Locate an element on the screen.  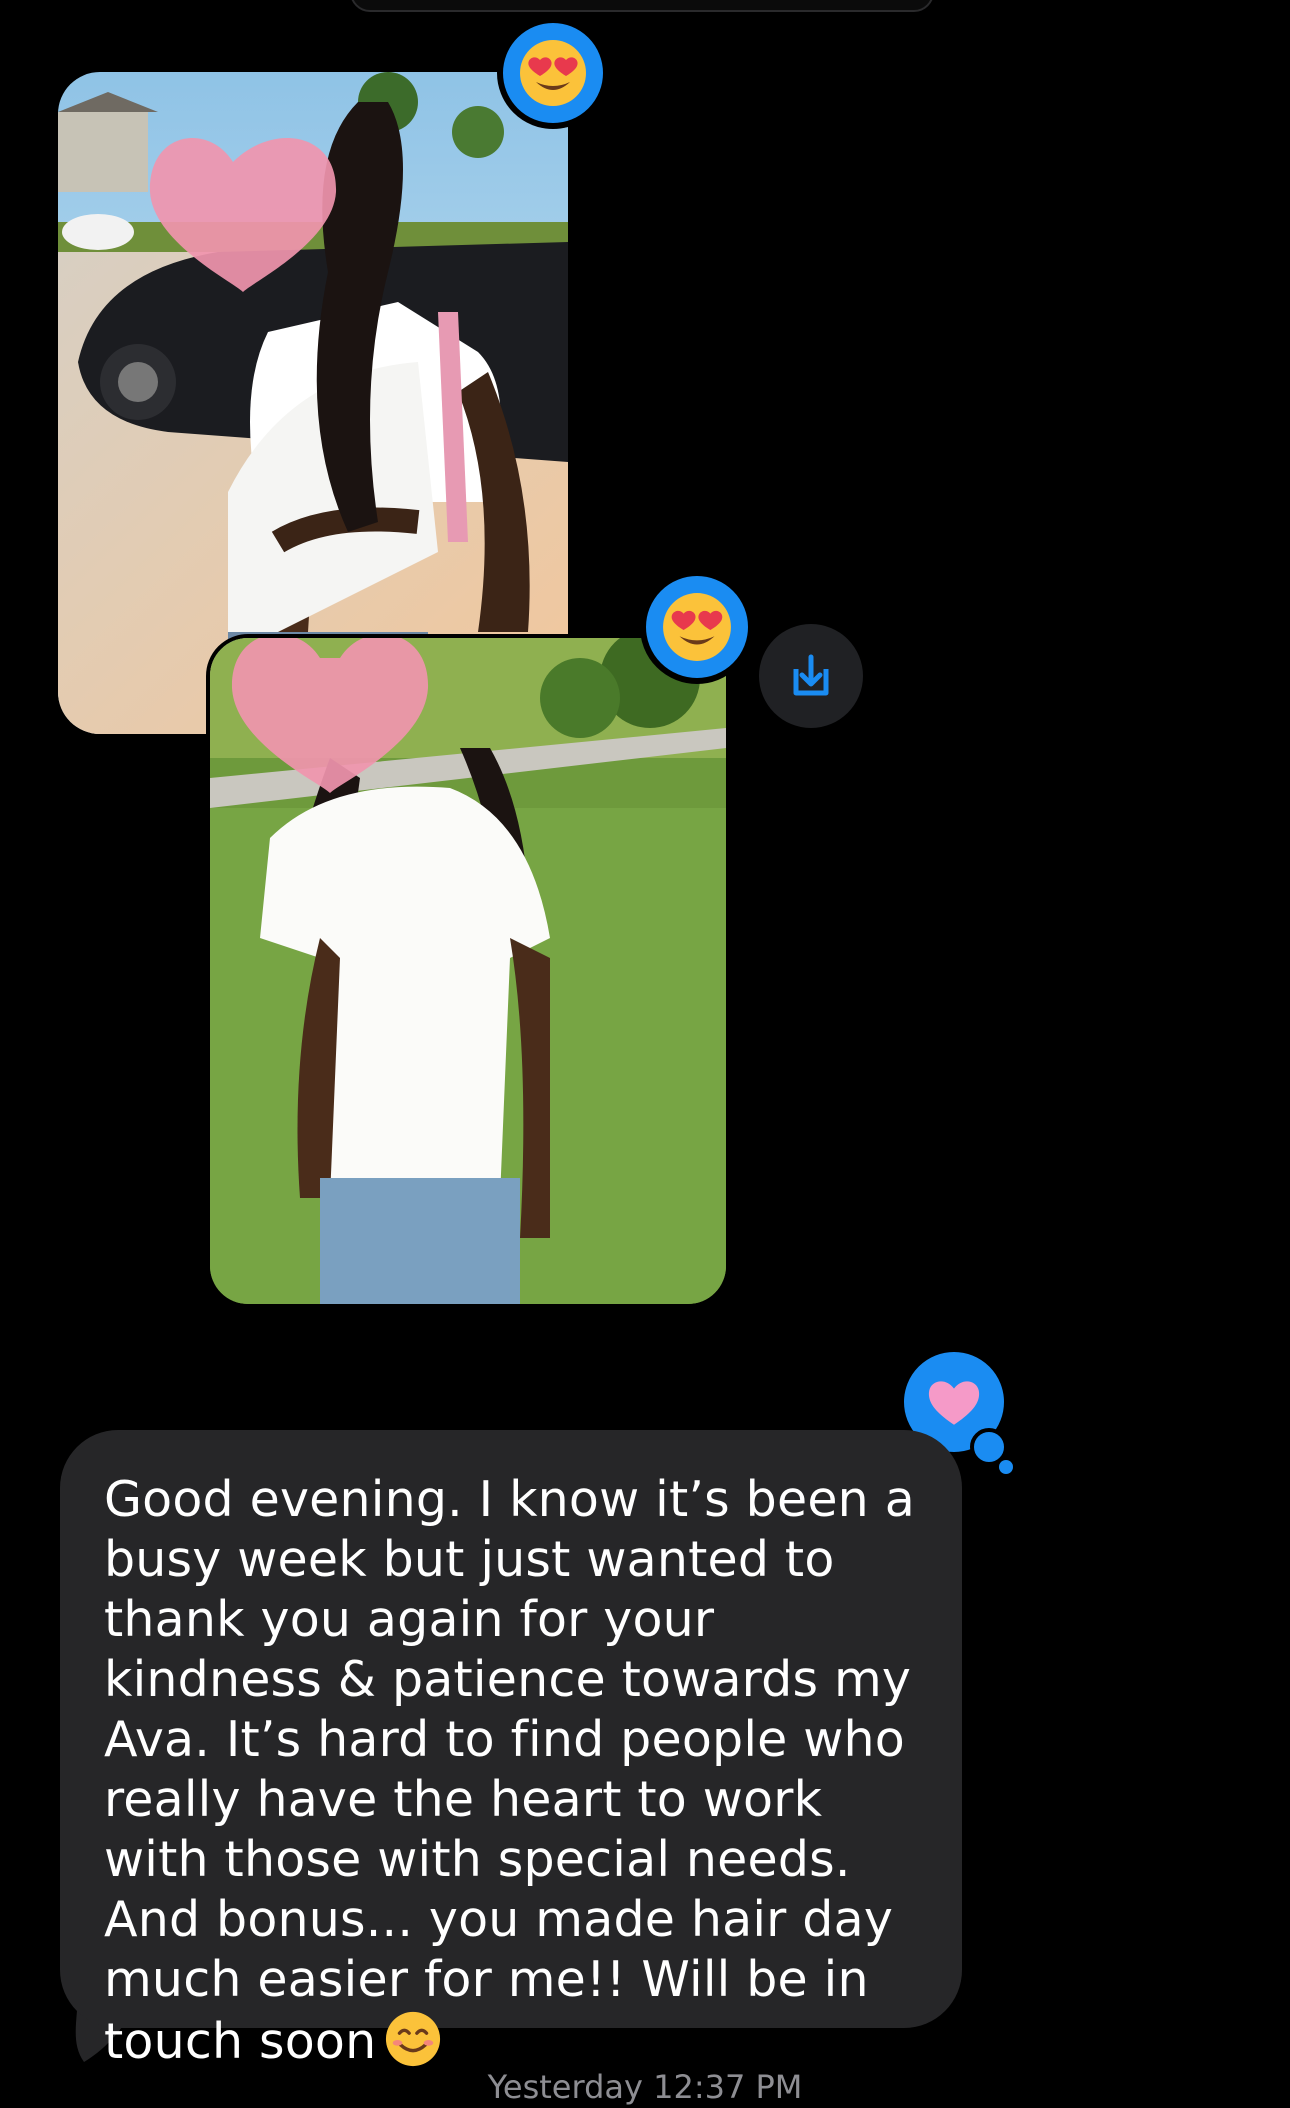
timestamp: Yesterday 12:37 PM is located at coordinates (645, 2087).